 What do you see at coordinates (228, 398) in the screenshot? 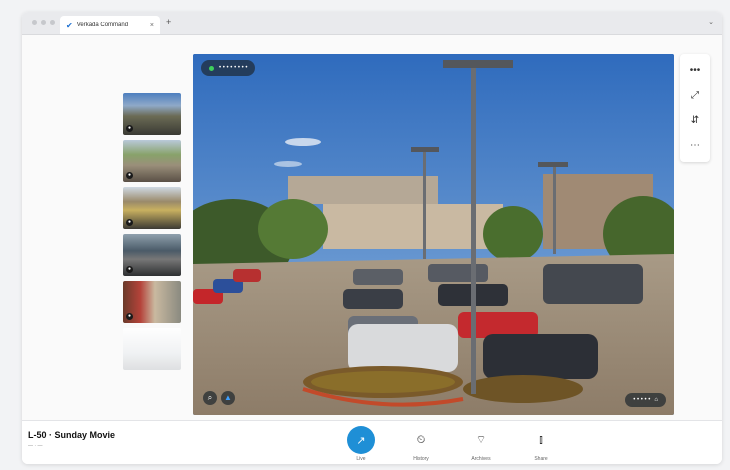
I see `ptz-up-icon: ▲` at bounding box center [228, 398].